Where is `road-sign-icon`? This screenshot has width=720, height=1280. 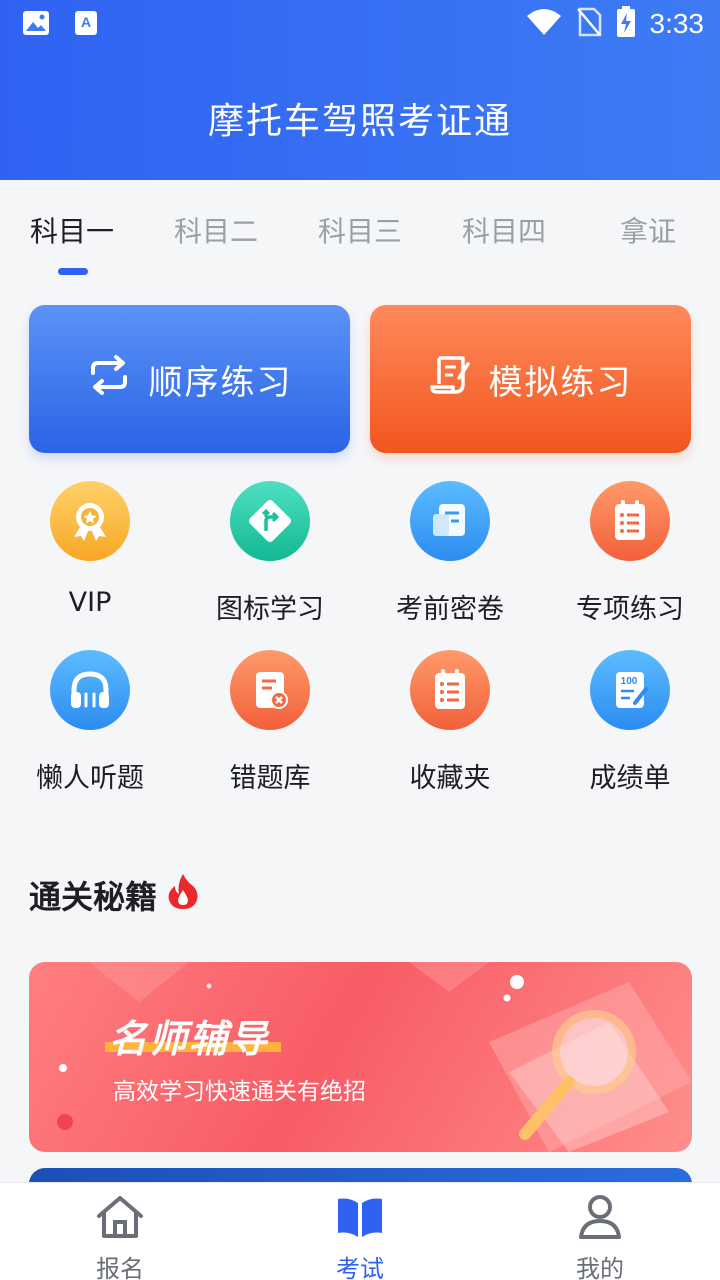 road-sign-icon is located at coordinates (270, 521).